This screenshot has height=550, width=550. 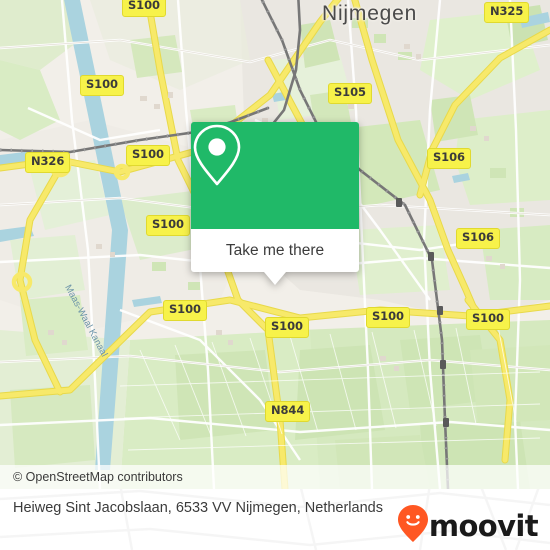 What do you see at coordinates (275, 175) in the screenshot?
I see `callout-icon-area` at bounding box center [275, 175].